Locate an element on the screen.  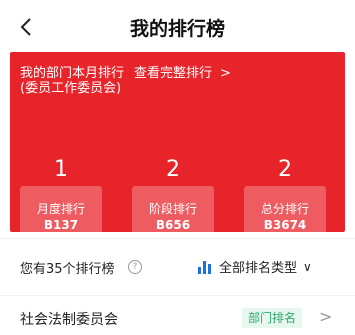
rank-label: 阶段排行 is located at coordinates (172, 209).